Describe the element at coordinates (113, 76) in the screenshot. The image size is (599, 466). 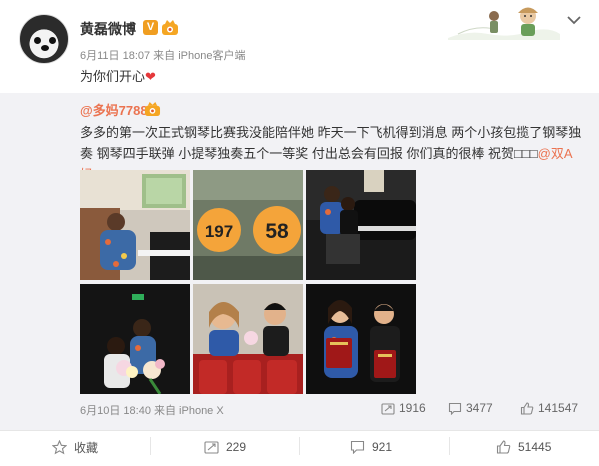
I see `post-body: 为你们开心` at that location.